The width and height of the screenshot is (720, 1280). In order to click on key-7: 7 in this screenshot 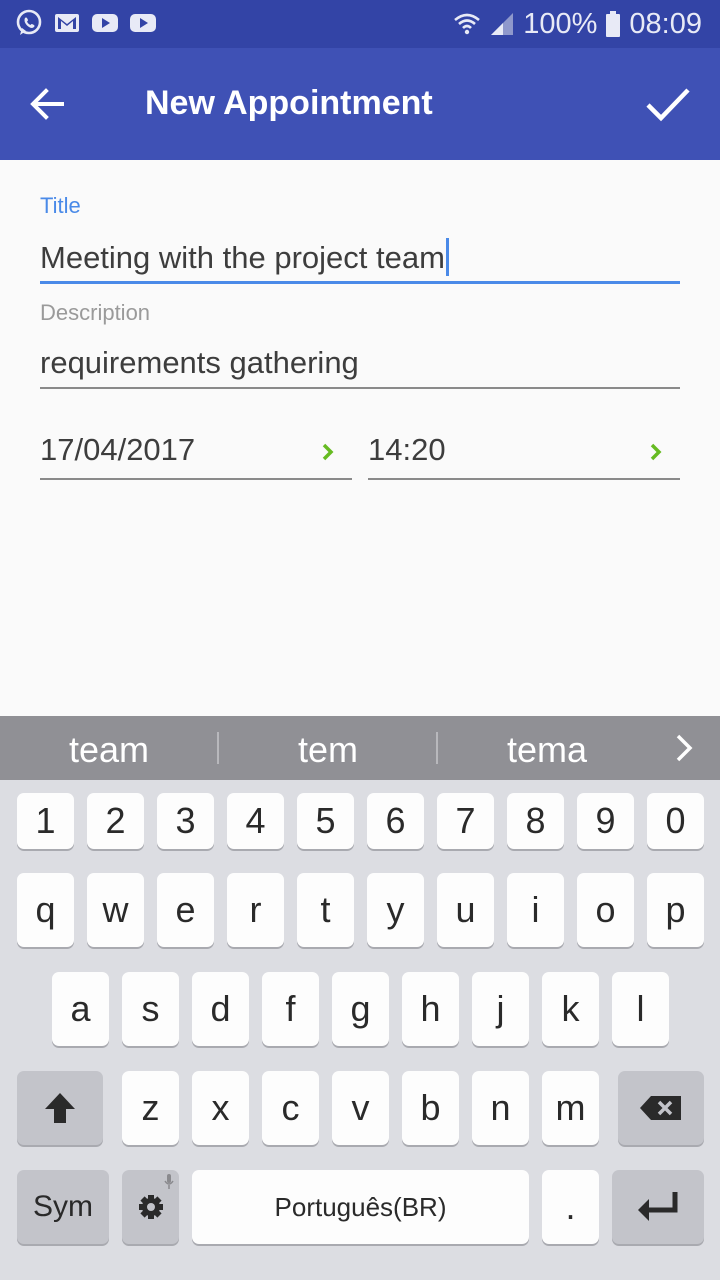, I will do `click(465, 821)`.